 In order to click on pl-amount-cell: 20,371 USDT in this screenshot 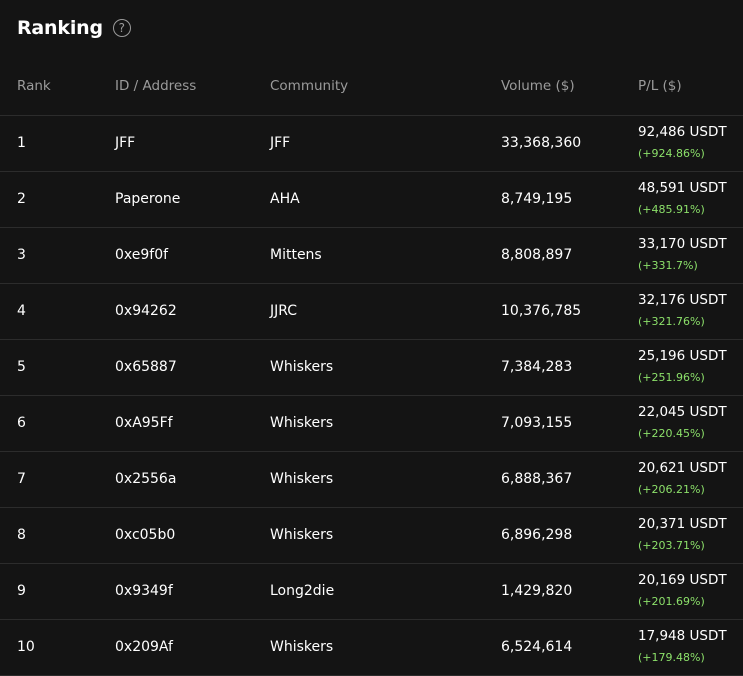, I will do `click(682, 524)`.